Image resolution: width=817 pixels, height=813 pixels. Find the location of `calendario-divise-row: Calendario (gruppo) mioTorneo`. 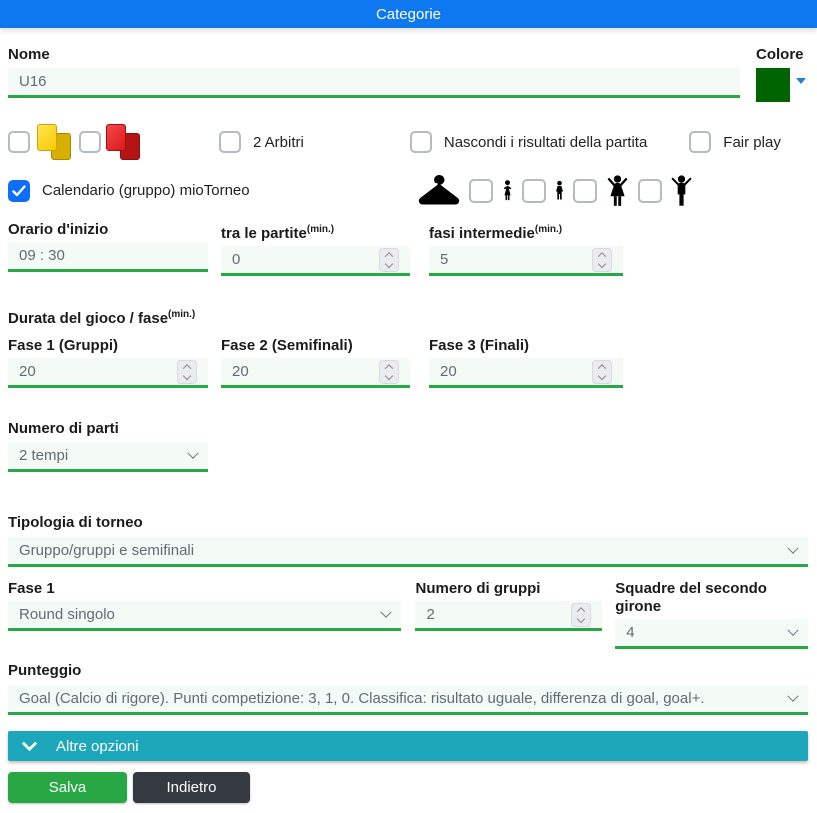

calendario-divise-row: Calendario (gruppo) mioTorneo is located at coordinates (408, 190).